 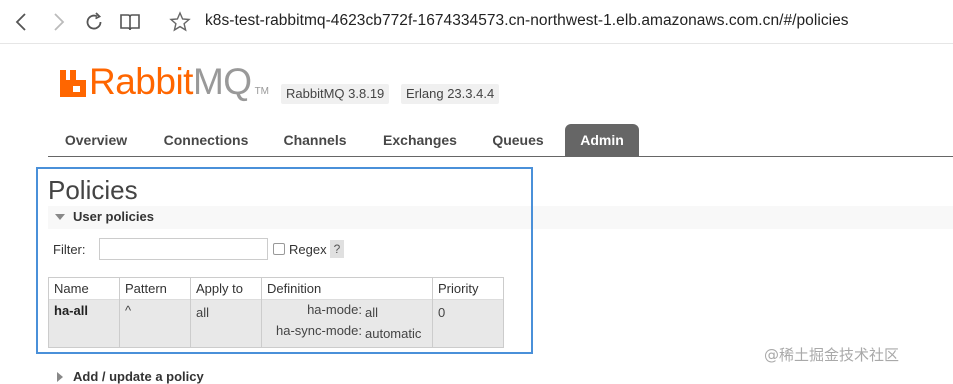 I want to click on tab-connections: Connections, so click(x=206, y=140).